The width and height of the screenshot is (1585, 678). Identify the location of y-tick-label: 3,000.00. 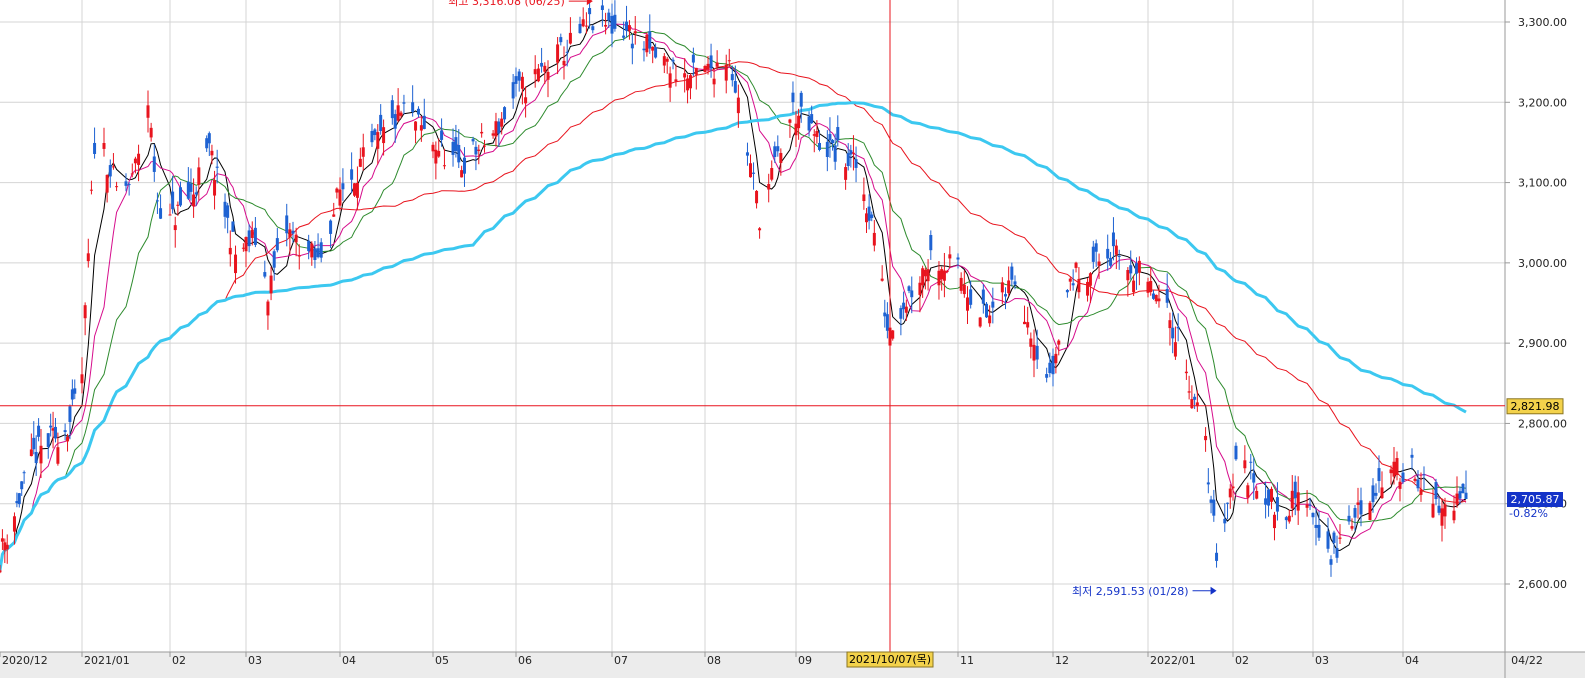
(1542, 263).